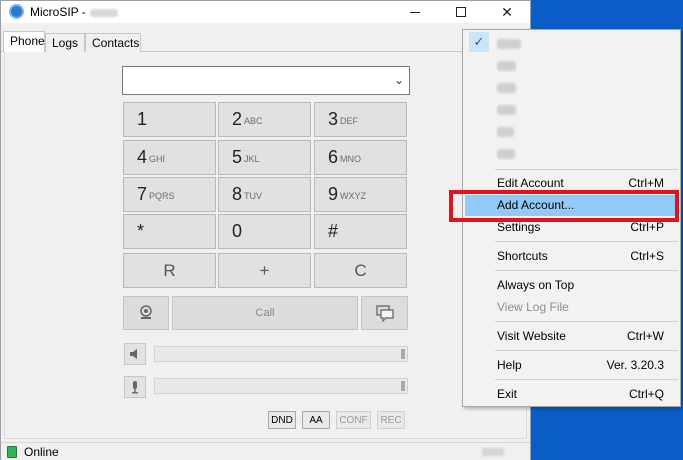 The width and height of the screenshot is (683, 460). I want to click on microphone-volume-slider, so click(281, 386).